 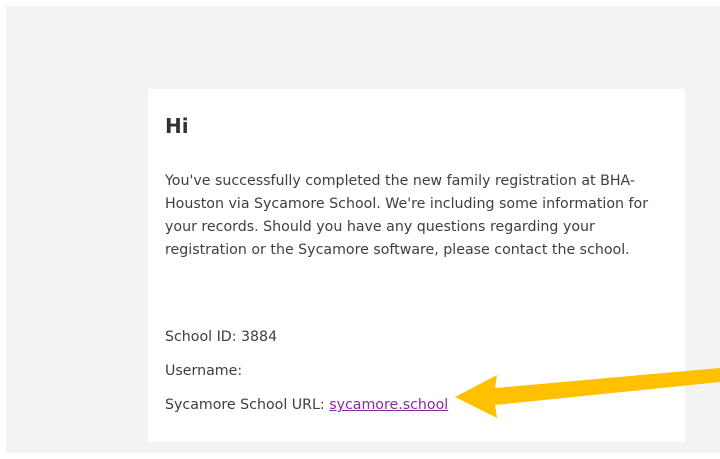 I want to click on school-id-line: School ID: 3884, so click(x=221, y=337).